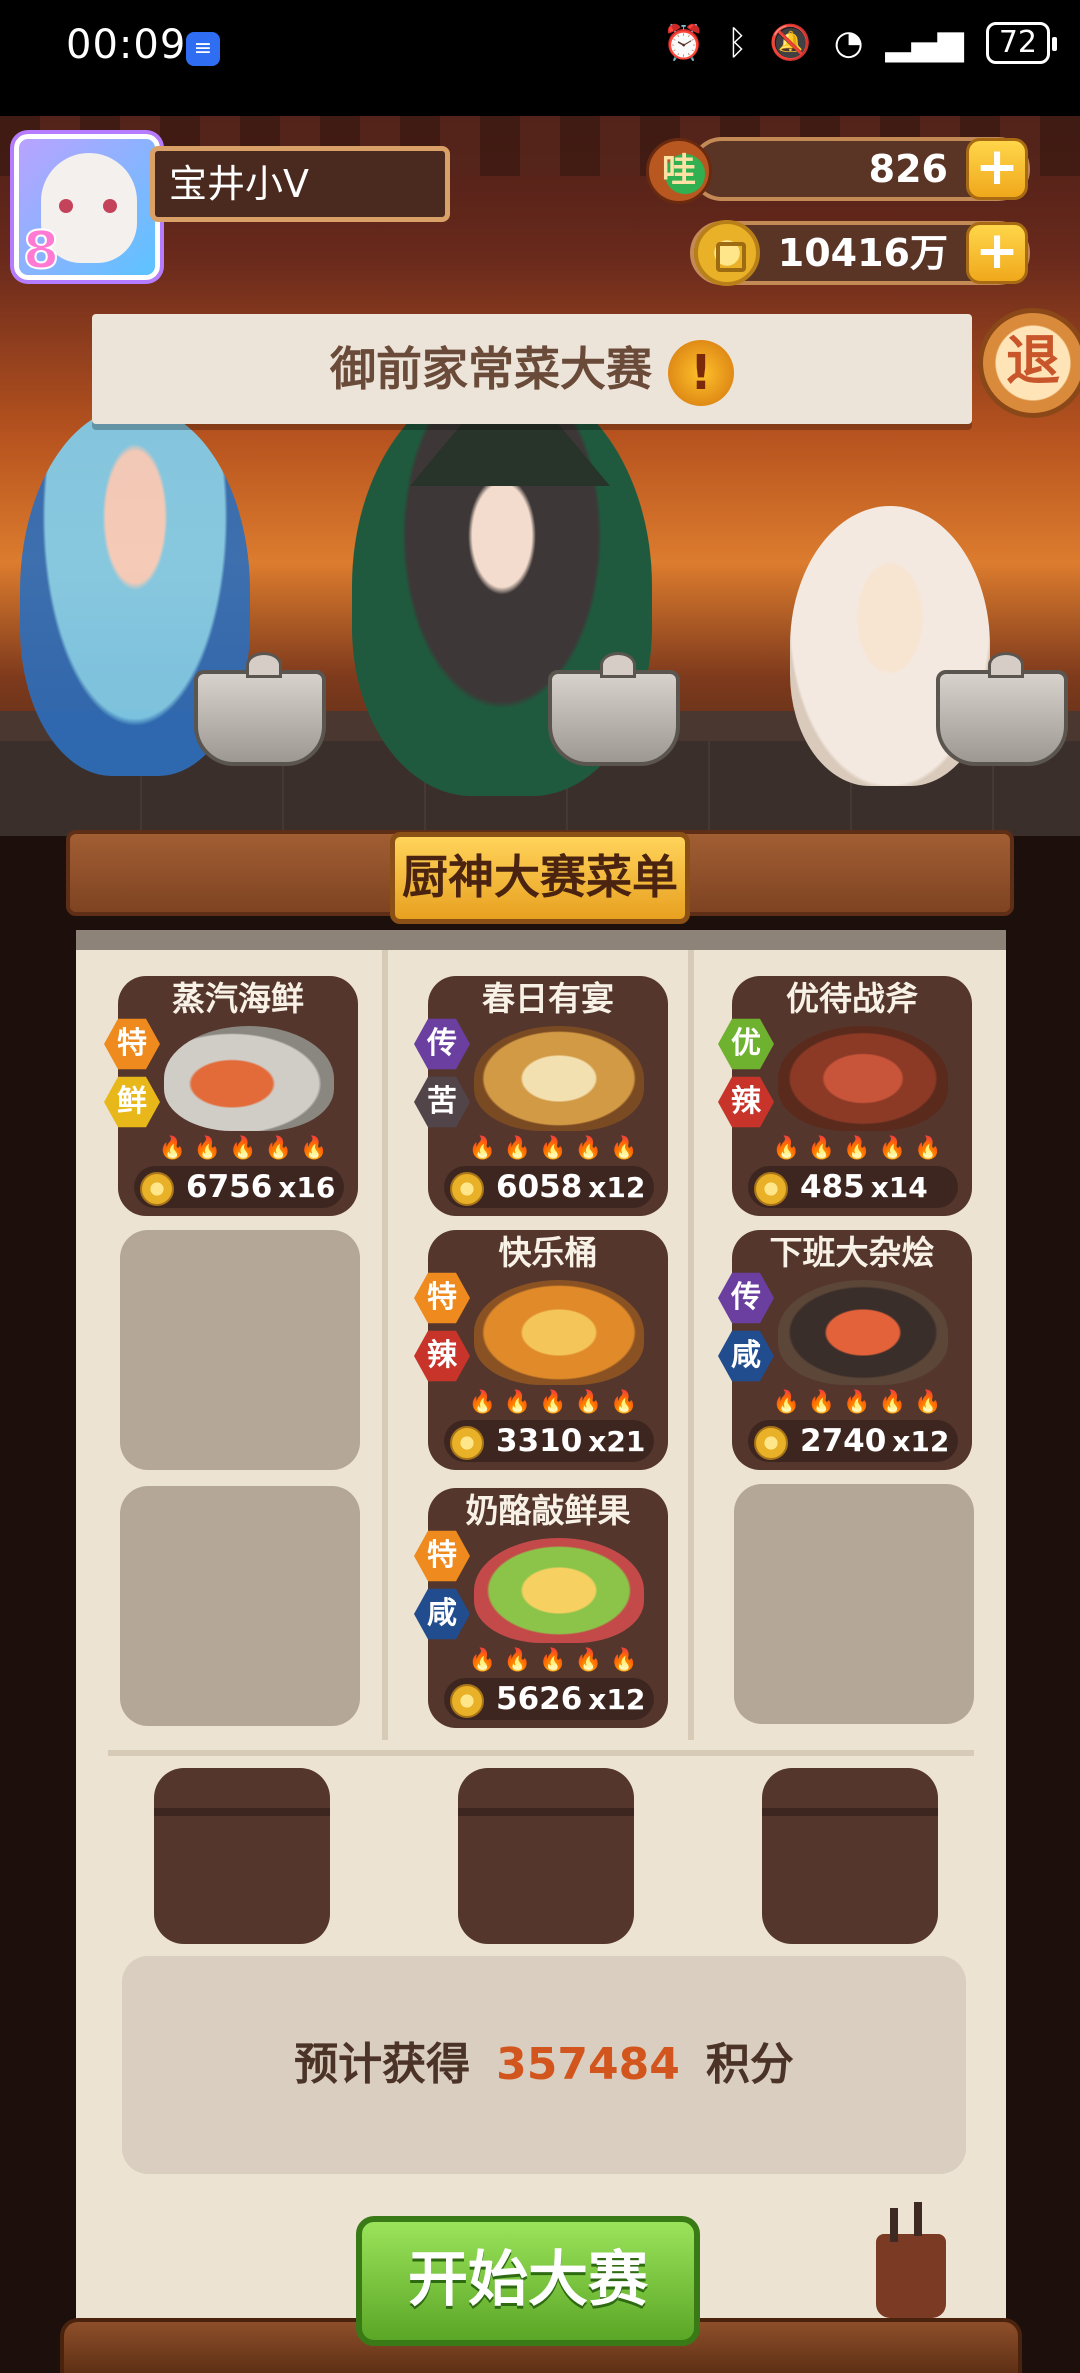 The width and height of the screenshot is (1080, 2373). I want to click on stew-dish-icon, so click(863, 1332).